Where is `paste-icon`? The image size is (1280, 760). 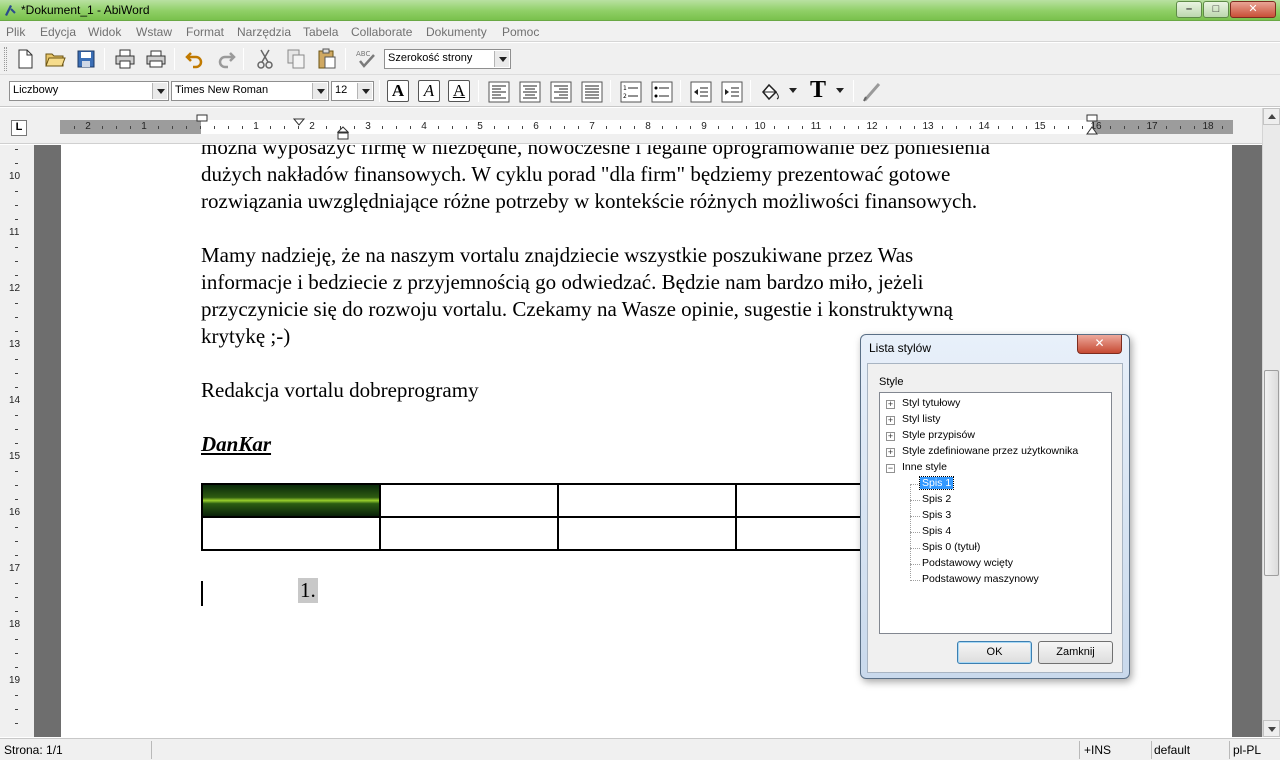 paste-icon is located at coordinates (327, 59).